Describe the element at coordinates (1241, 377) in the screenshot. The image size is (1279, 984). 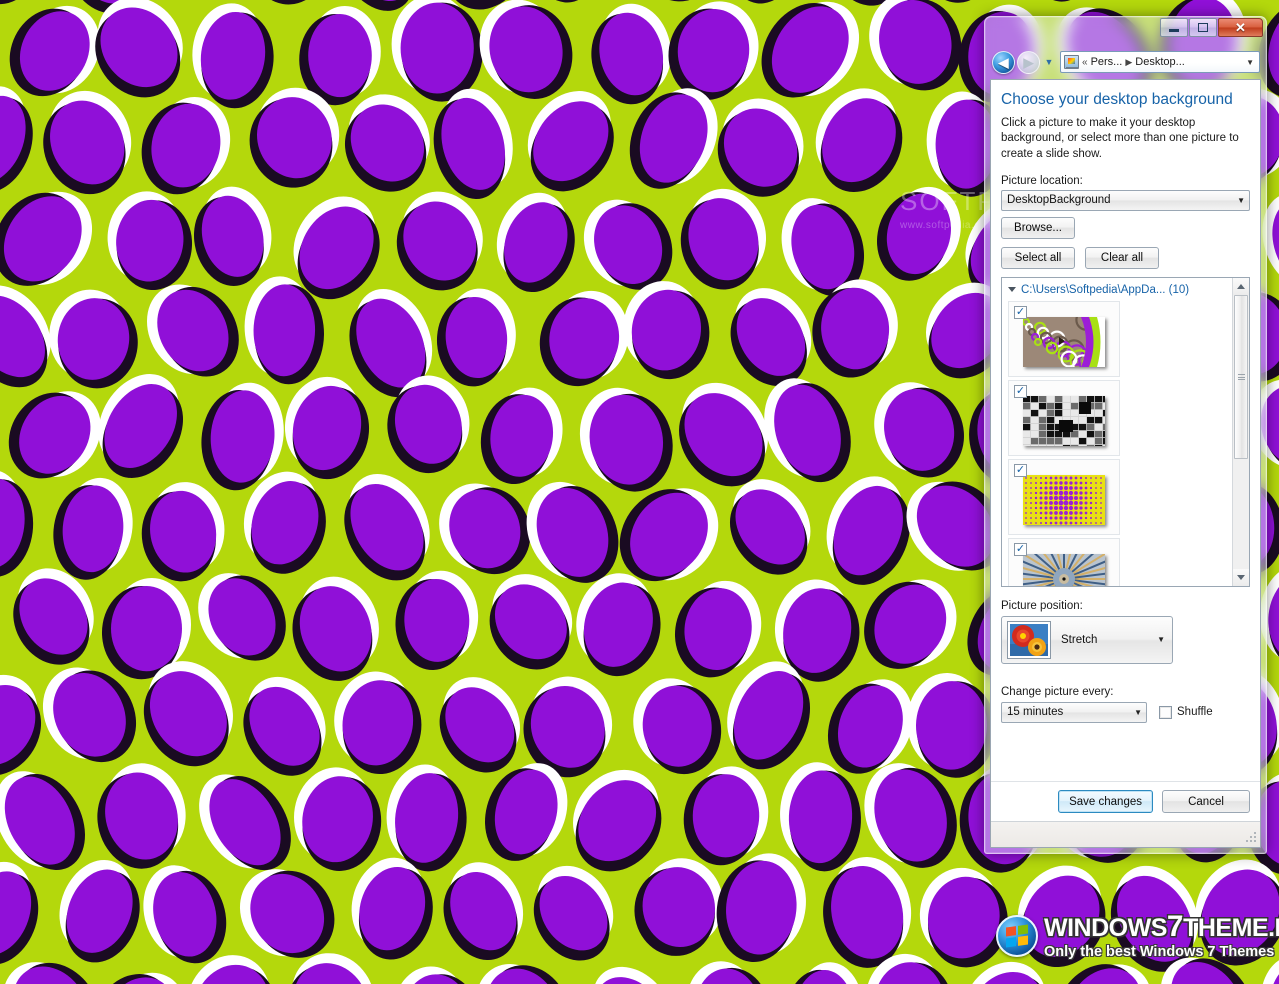
I see `scrollbar-thumb` at that location.